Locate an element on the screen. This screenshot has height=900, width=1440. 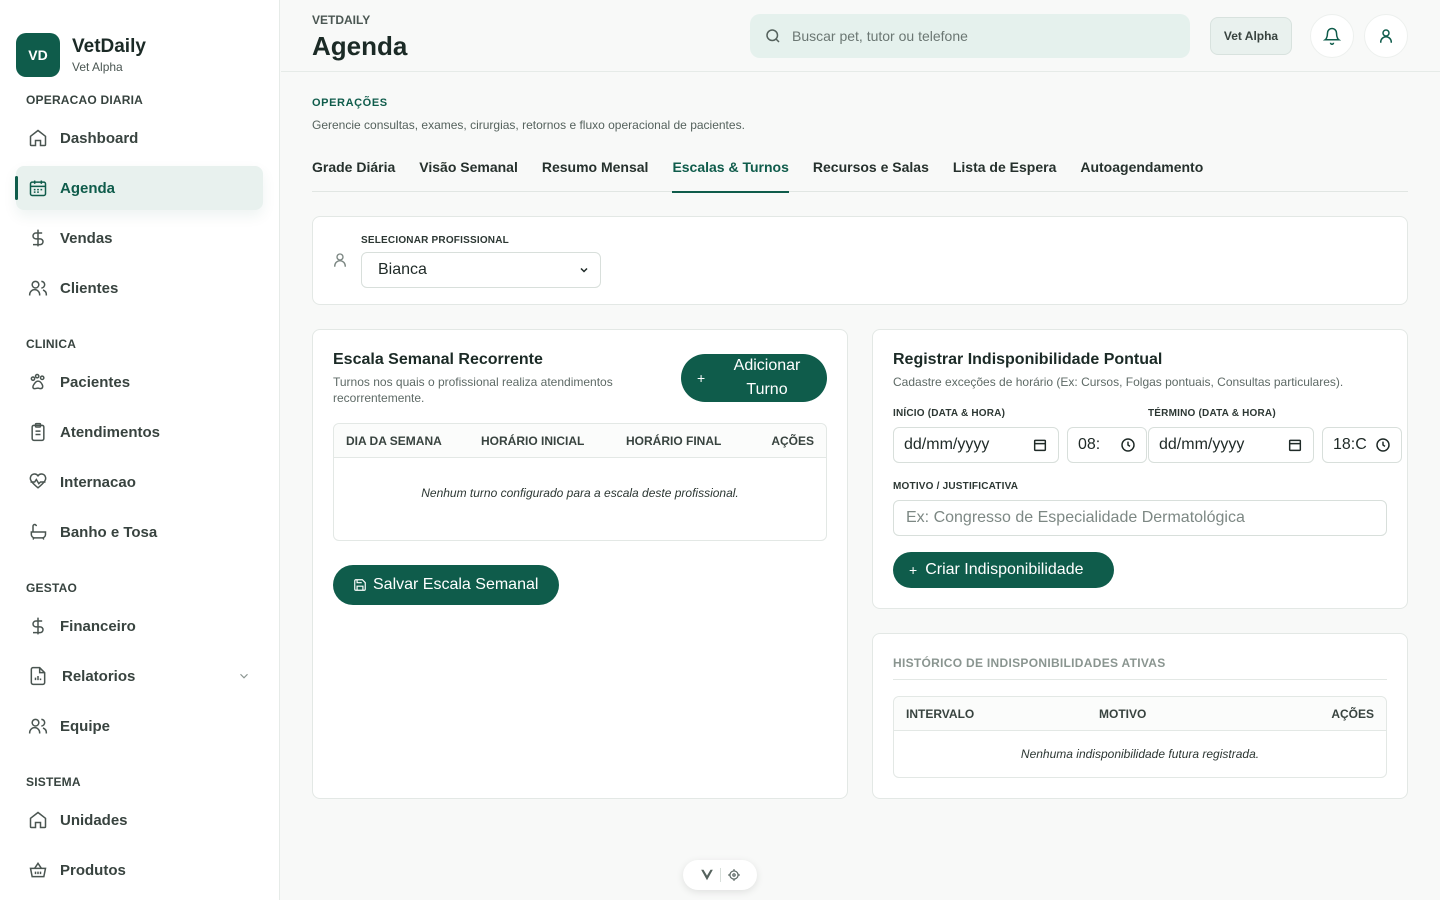
sidebar-item-relatorios: Relatorios is located at coordinates (139, 676).